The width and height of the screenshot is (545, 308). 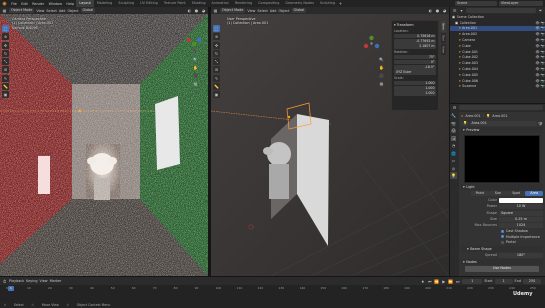 I want to click on display-mode-icon: ▾, so click(x=461, y=10).